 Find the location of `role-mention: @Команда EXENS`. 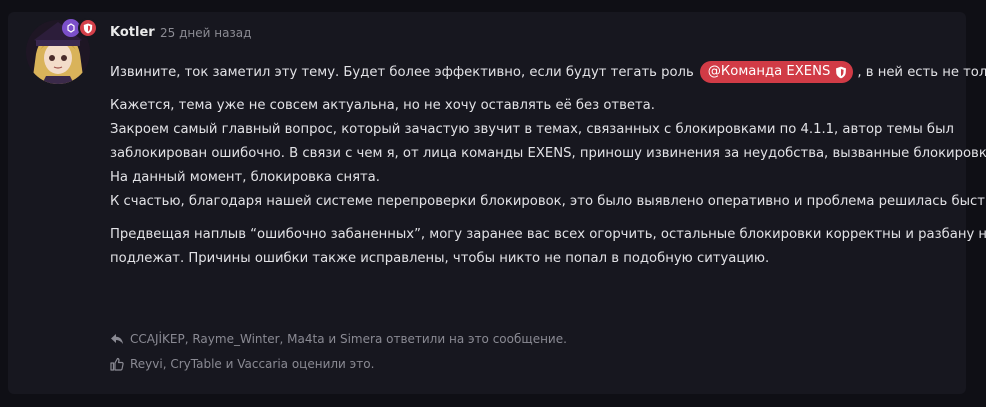

role-mention: @Команда EXENS is located at coordinates (776, 72).